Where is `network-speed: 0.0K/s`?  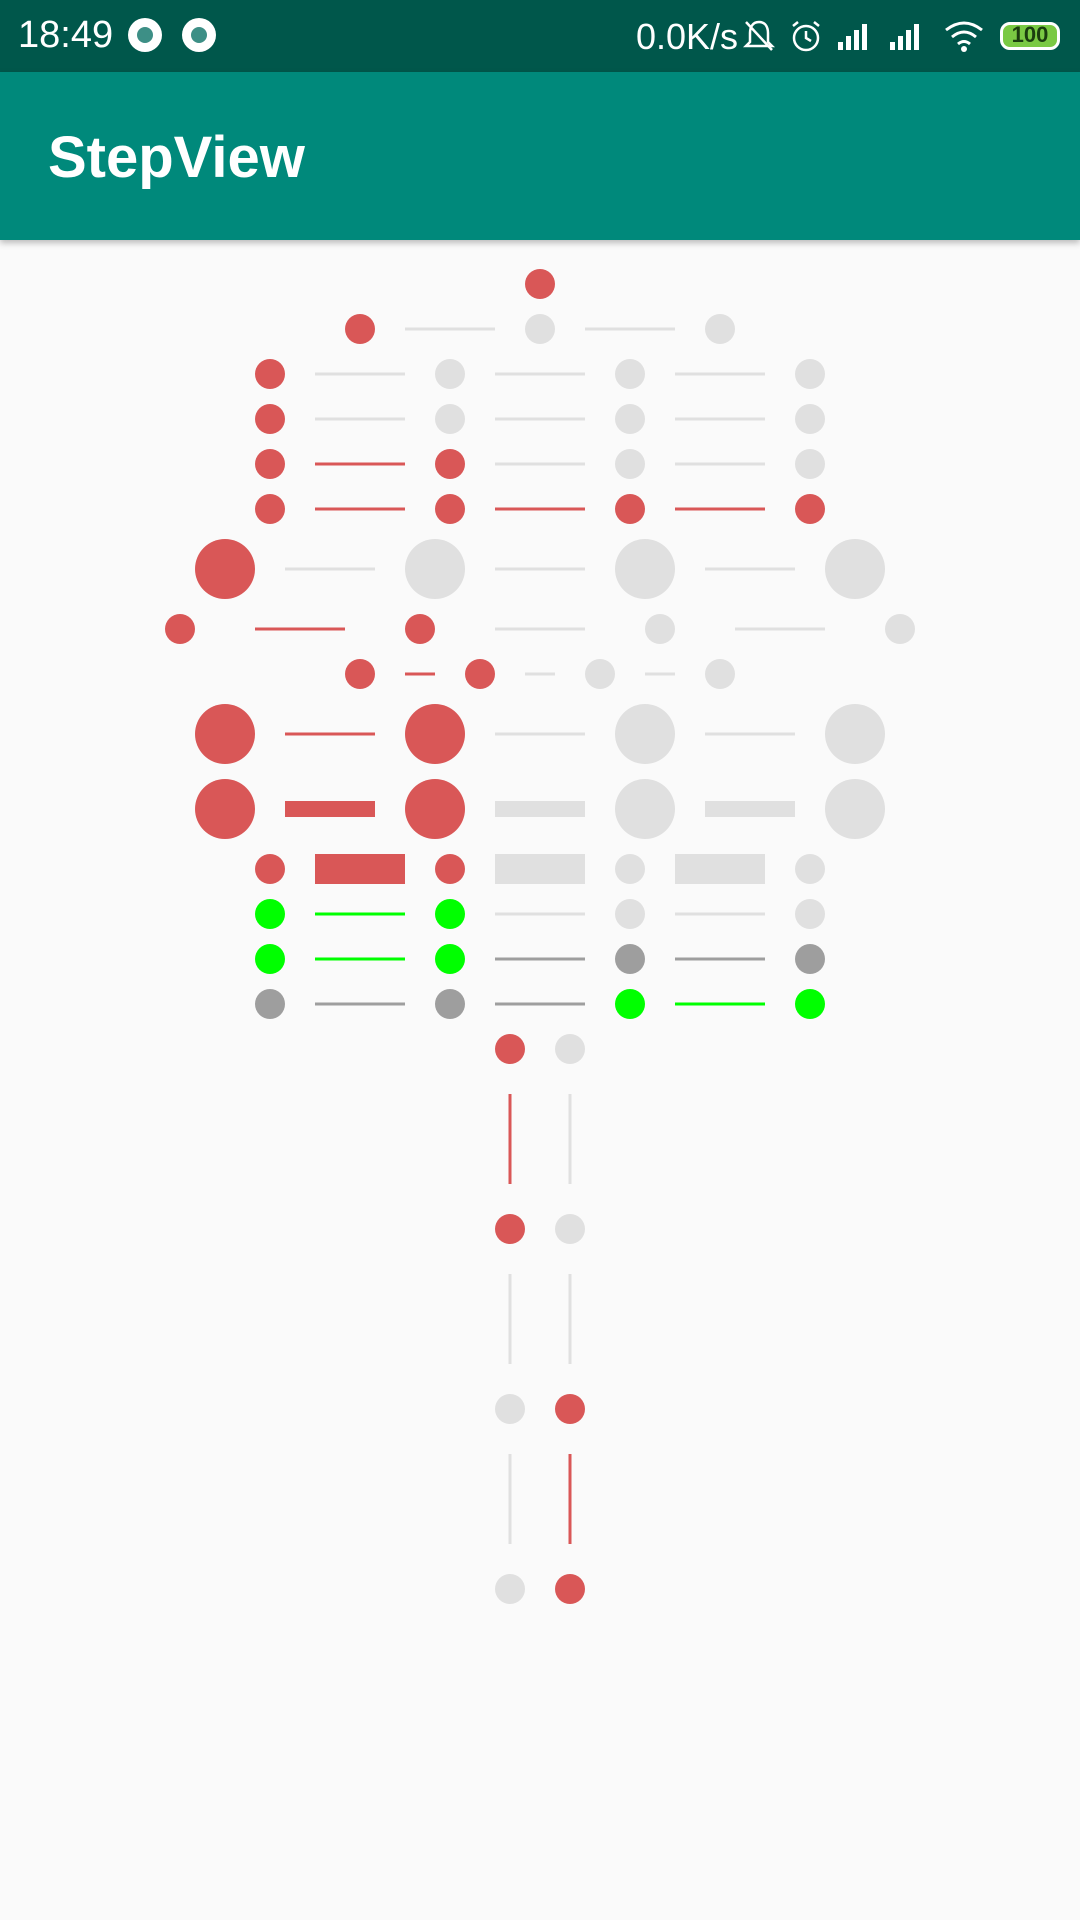
network-speed: 0.0K/s is located at coordinates (687, 36).